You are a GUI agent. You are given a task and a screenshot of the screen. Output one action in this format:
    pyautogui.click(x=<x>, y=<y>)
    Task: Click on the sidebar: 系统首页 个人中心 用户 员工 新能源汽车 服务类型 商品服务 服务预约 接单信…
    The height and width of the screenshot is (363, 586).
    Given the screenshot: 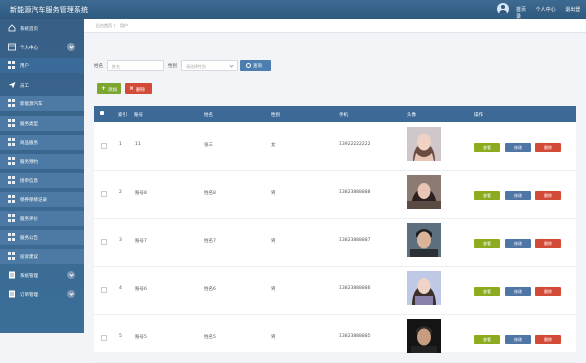 What is the action you would take?
    pyautogui.click(x=42, y=176)
    